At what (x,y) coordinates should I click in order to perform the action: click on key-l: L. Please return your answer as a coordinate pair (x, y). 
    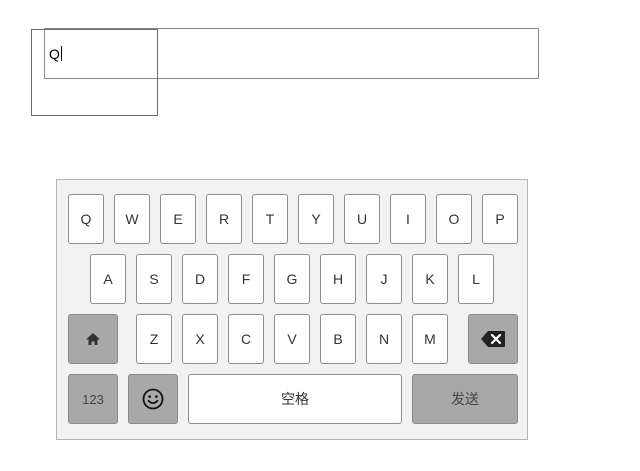
    Looking at the image, I should click on (476, 279).